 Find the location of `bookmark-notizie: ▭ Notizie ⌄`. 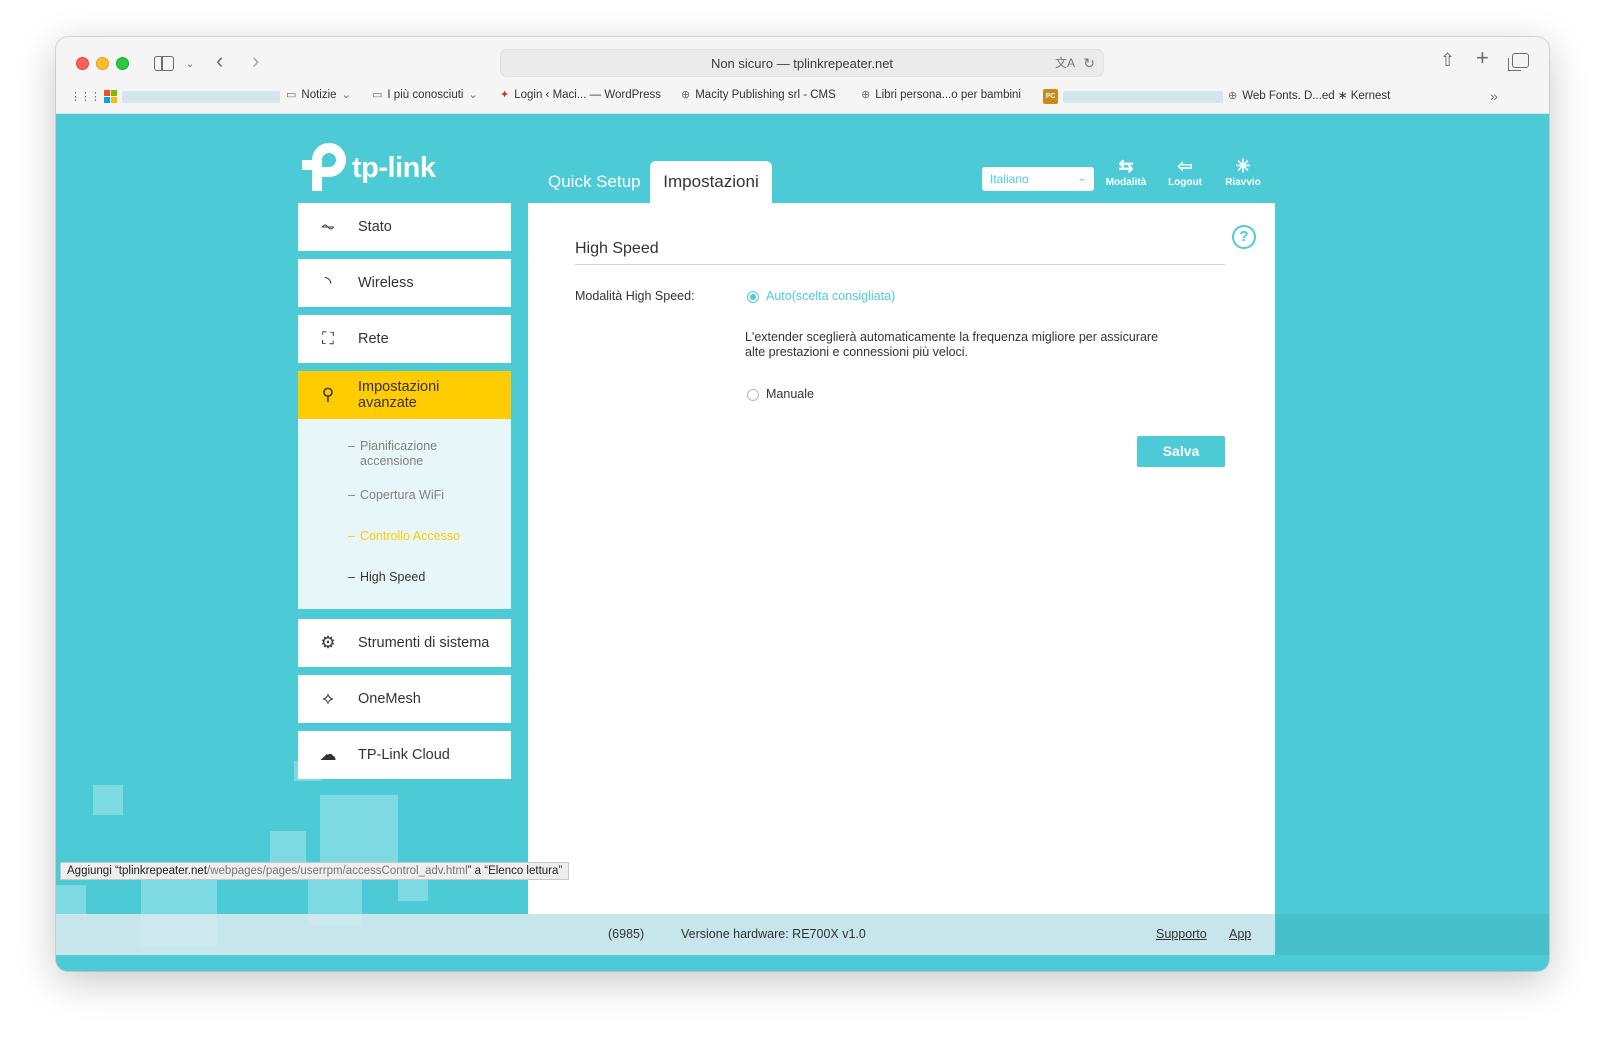

bookmark-notizie: ▭ Notizie ⌄ is located at coordinates (318, 95).